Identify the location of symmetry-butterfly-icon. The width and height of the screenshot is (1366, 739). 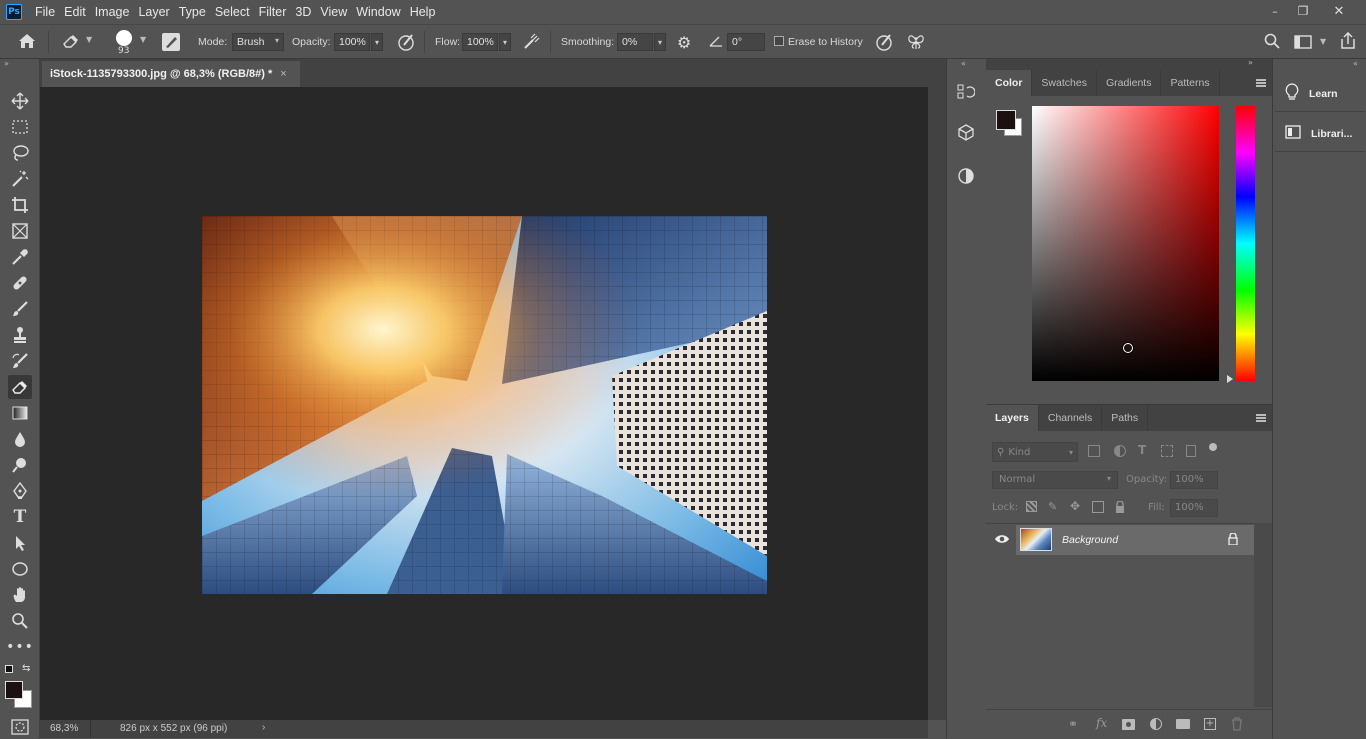
(916, 43).